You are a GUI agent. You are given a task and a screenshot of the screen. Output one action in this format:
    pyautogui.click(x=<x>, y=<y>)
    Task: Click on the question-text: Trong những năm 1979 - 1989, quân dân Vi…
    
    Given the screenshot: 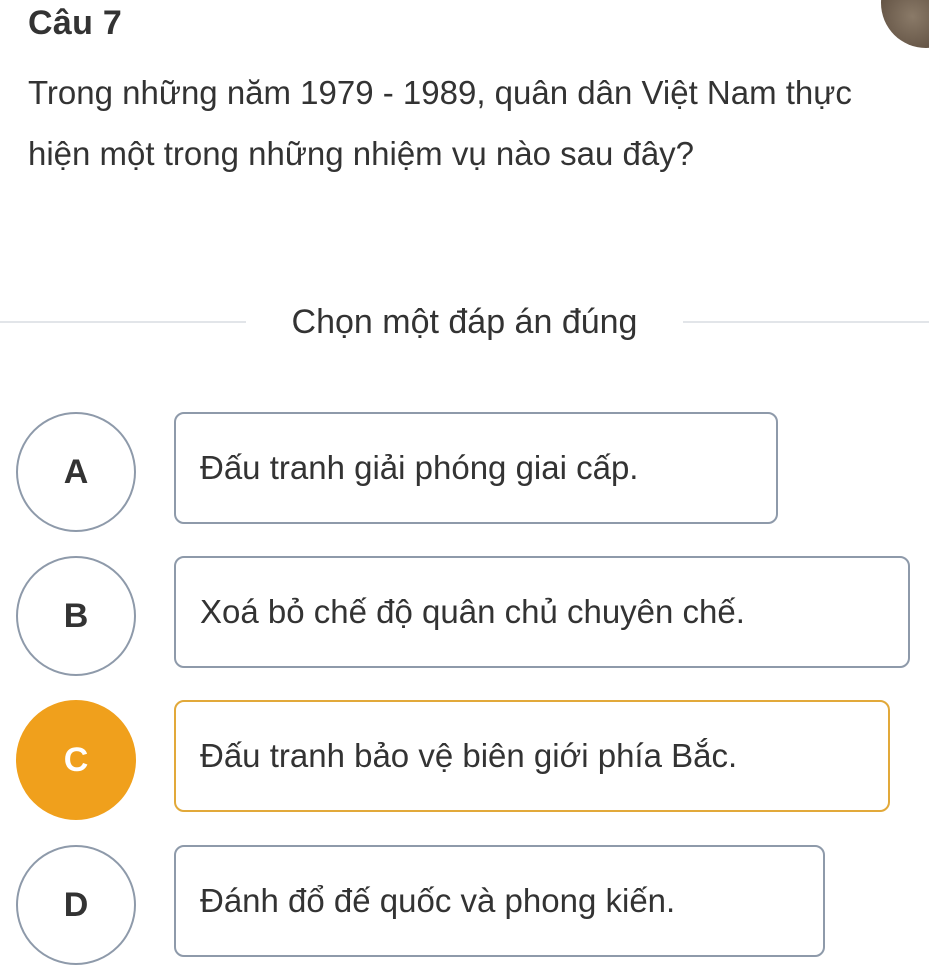 What is the action you would take?
    pyautogui.click(x=440, y=123)
    